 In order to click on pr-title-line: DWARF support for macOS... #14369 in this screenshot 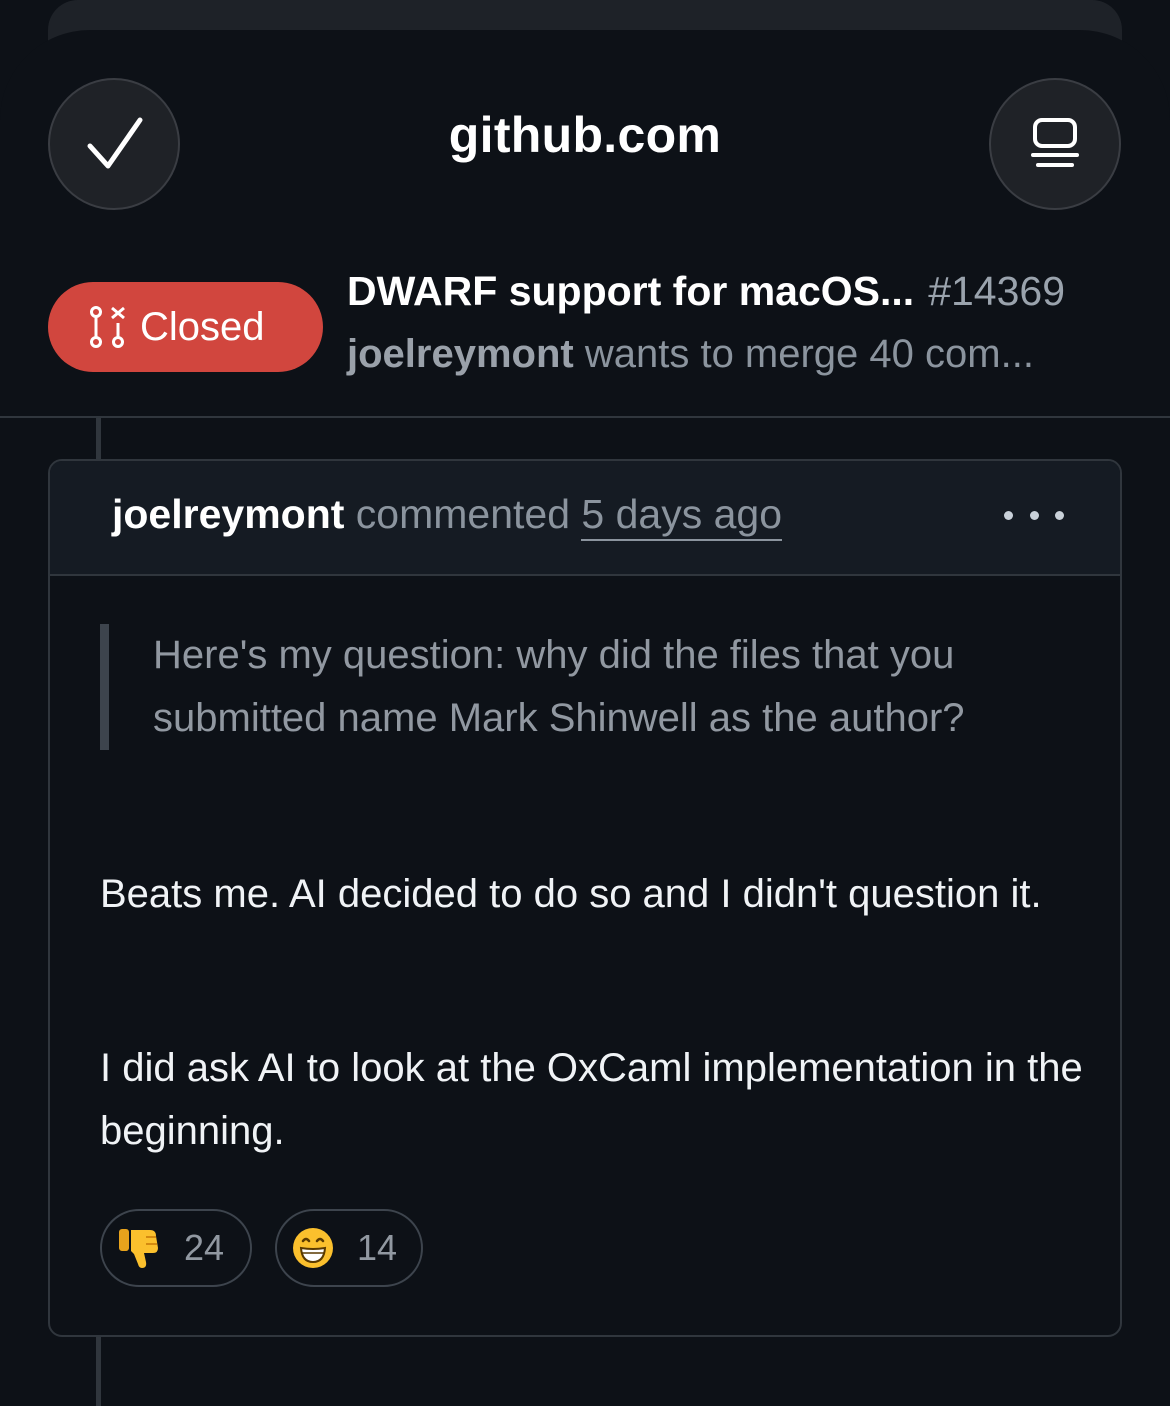, I will do `click(742, 291)`.